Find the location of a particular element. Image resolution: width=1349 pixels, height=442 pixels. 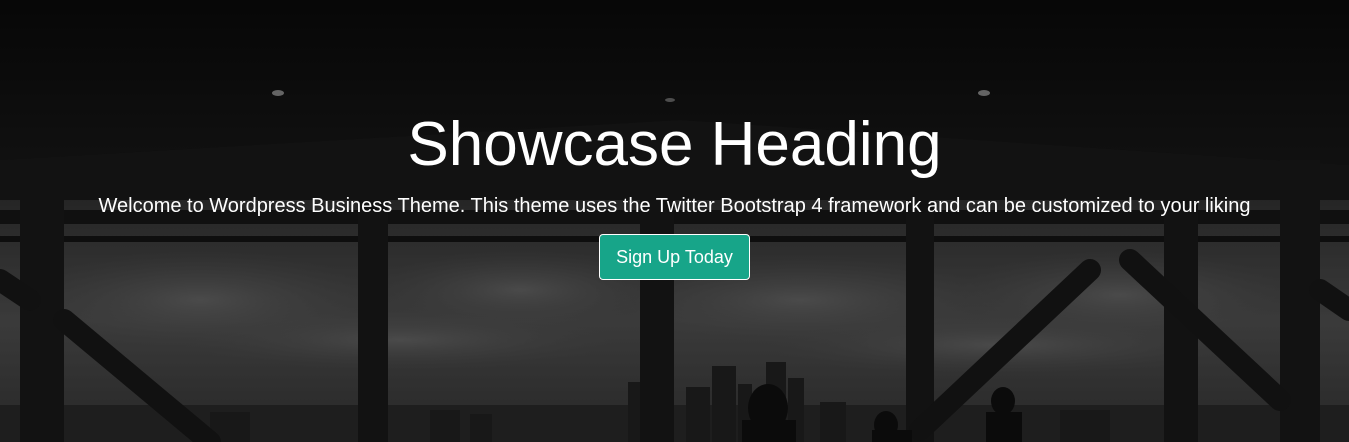

showcase-heading: Showcase Heading is located at coordinates (674, 144).